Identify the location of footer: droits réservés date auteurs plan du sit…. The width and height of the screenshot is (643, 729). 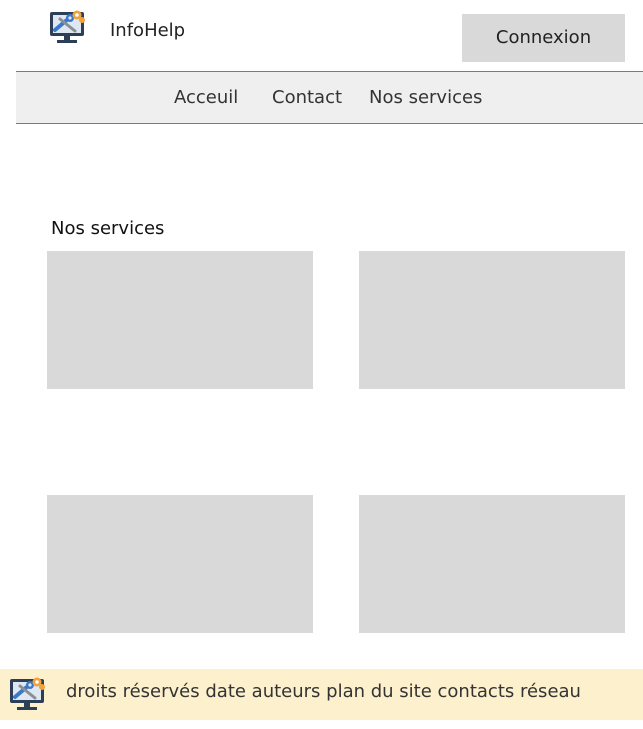
(321, 694).